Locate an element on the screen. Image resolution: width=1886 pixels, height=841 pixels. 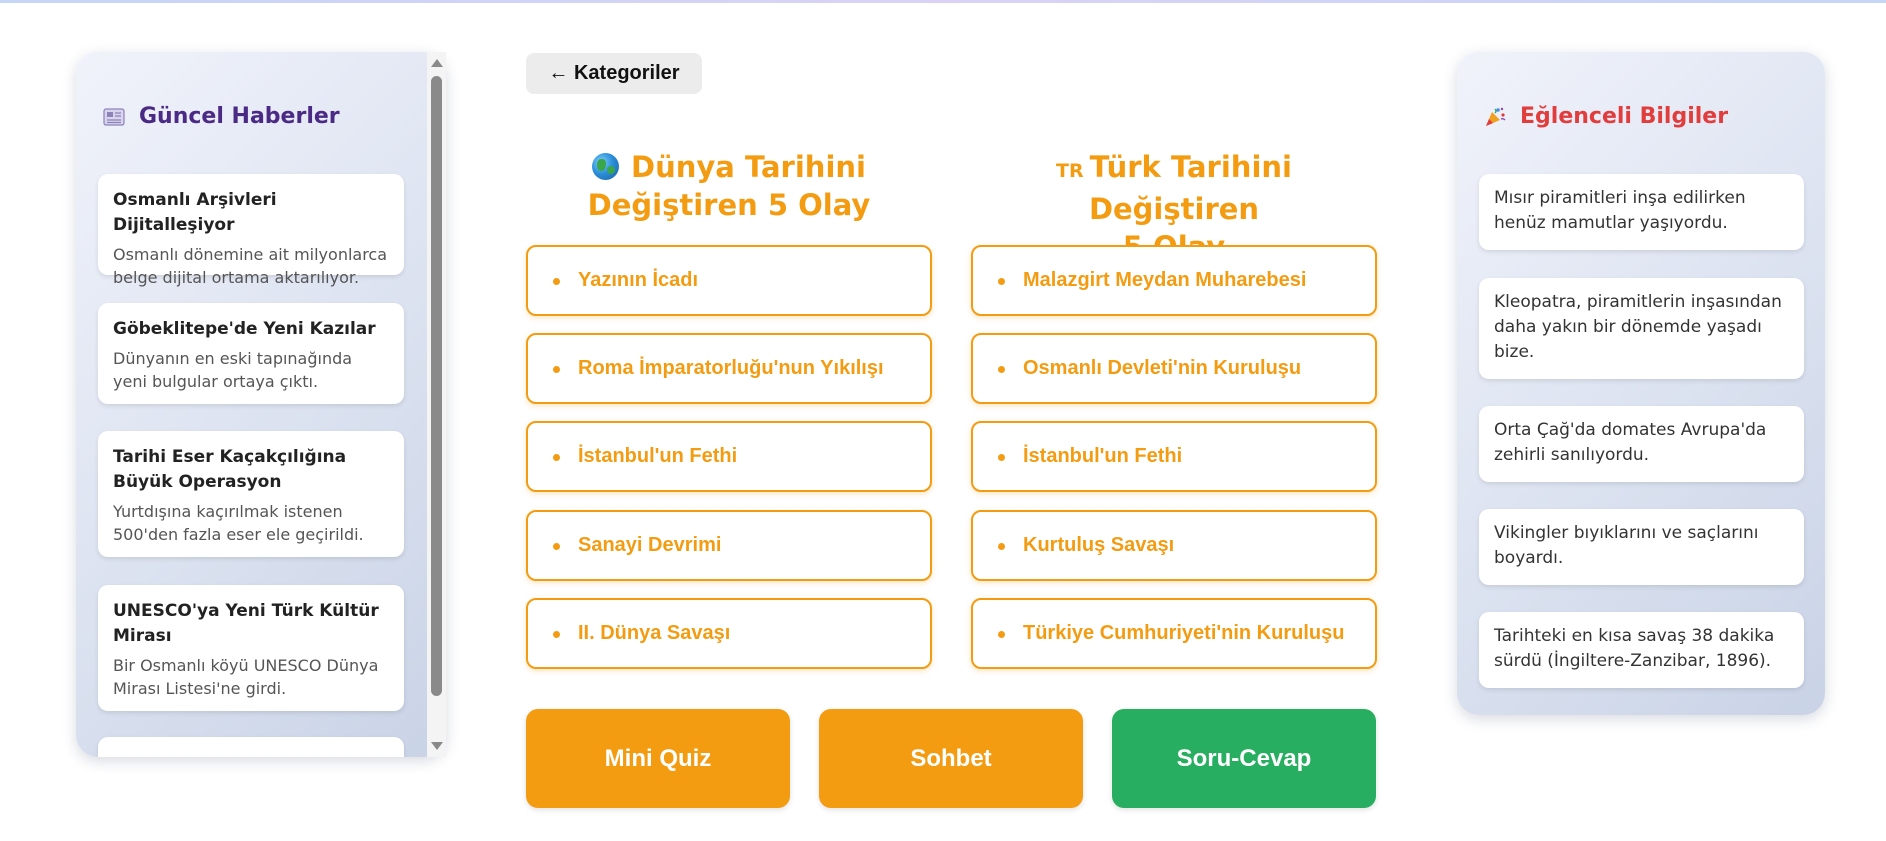
chat-button: Sohbet is located at coordinates (951, 758).